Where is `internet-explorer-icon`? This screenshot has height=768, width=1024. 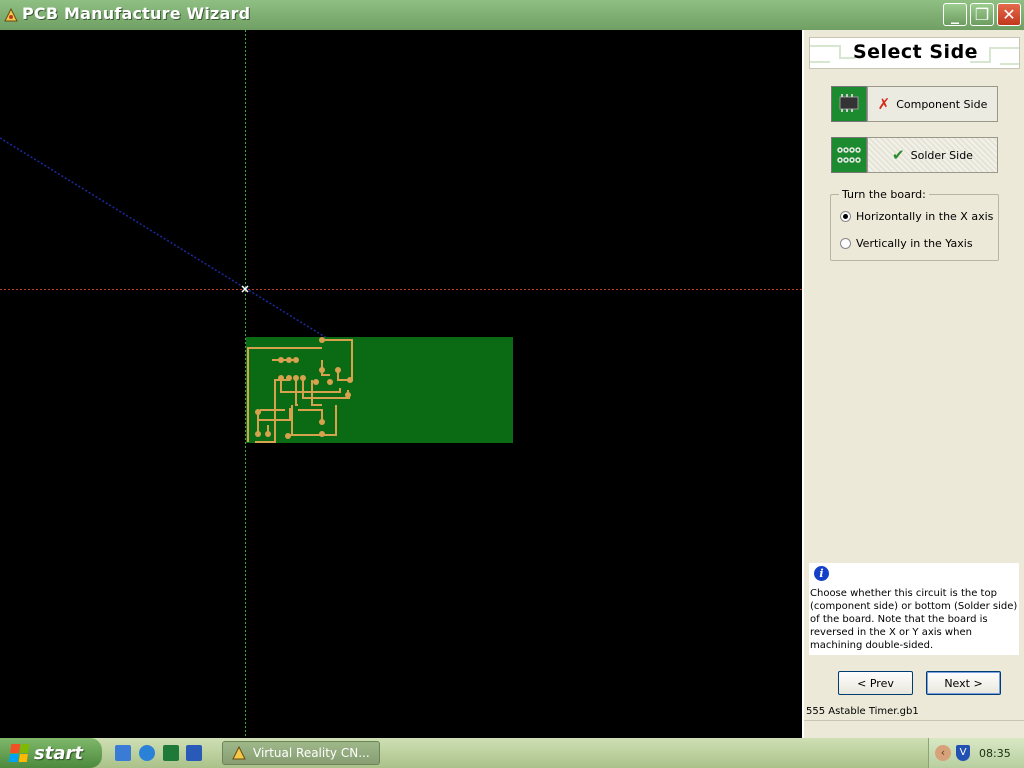 internet-explorer-icon is located at coordinates (147, 753).